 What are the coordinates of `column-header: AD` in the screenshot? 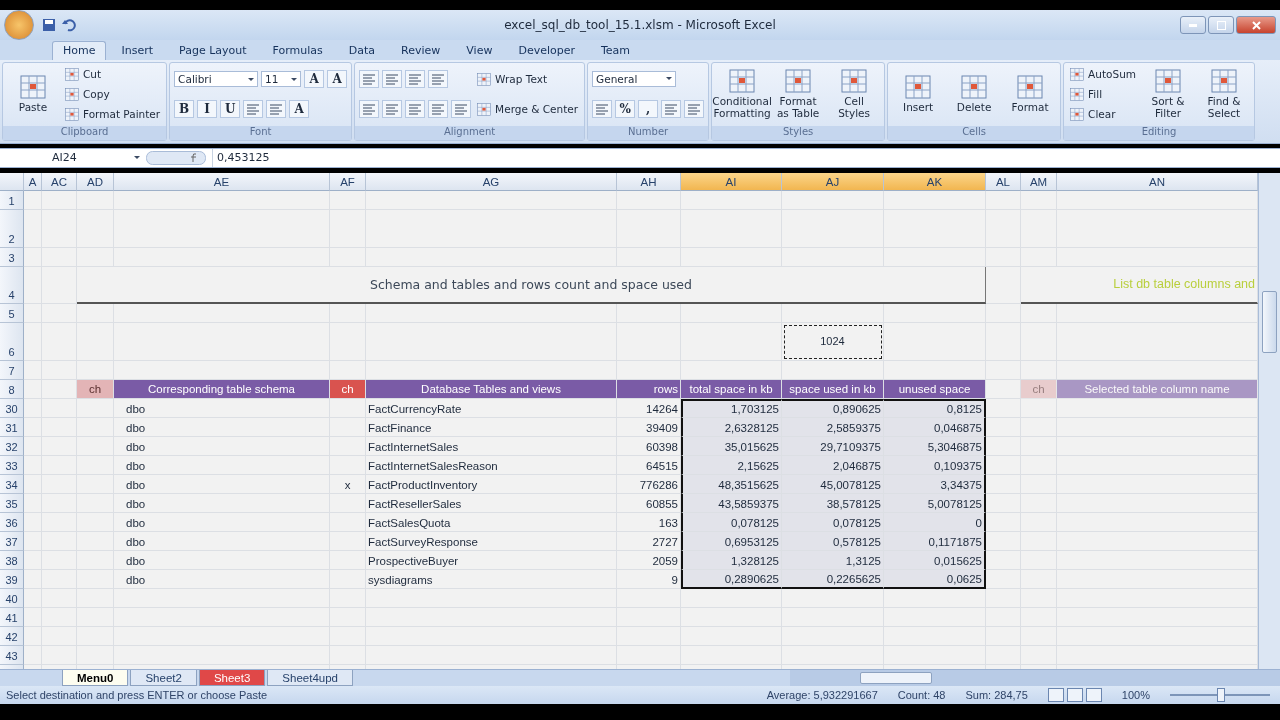 It's located at (95, 182).